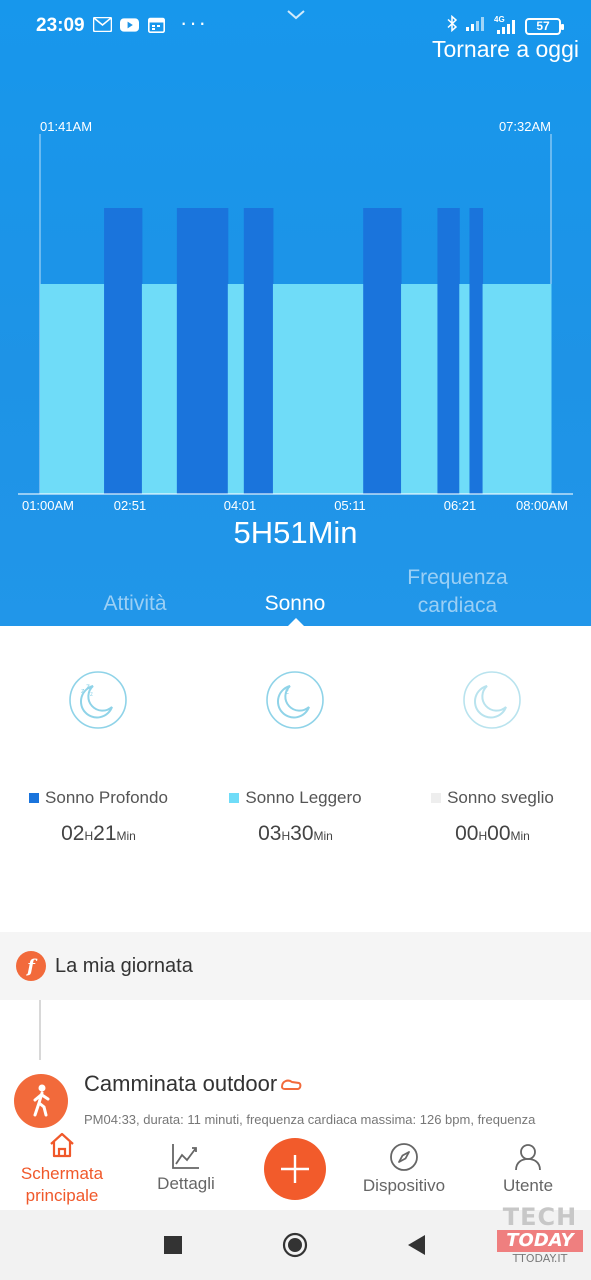 The height and width of the screenshot is (1280, 591). I want to click on plus-icon, so click(295, 1169).